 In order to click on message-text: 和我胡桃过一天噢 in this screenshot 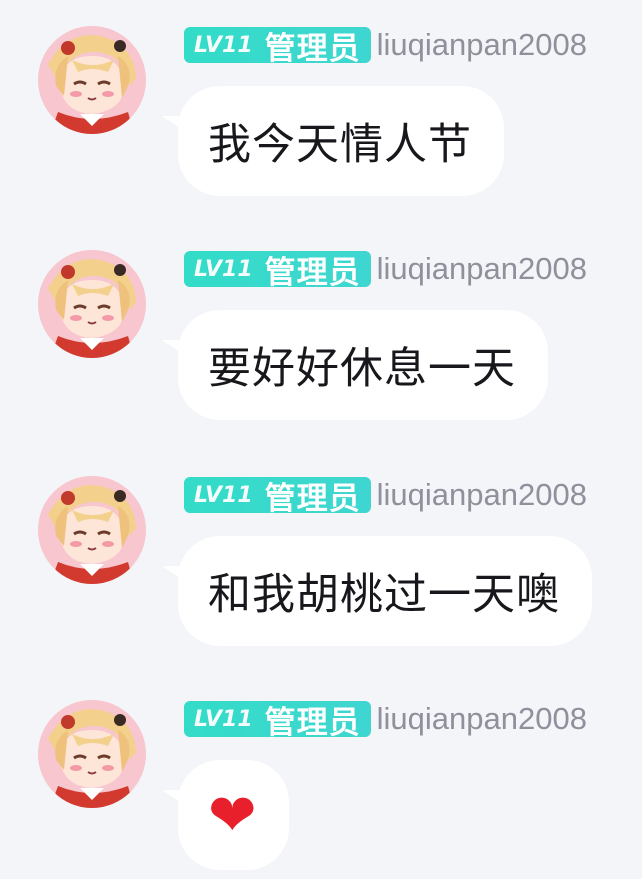, I will do `click(384, 595)`.